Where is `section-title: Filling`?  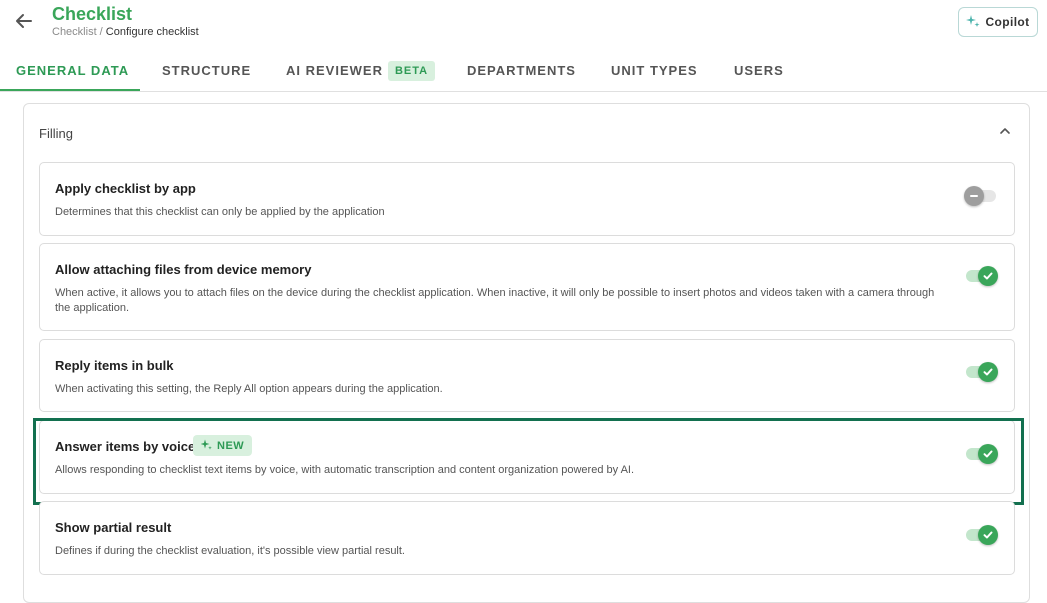
section-title: Filling is located at coordinates (56, 133).